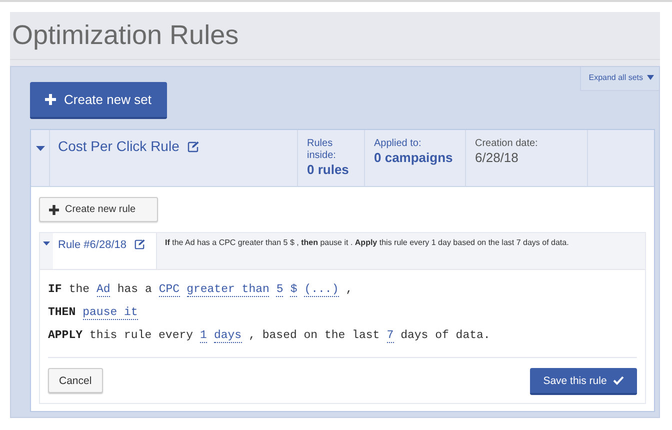 This screenshot has width=672, height=430. What do you see at coordinates (619, 79) in the screenshot?
I see `expand-all-button: Expand all sets` at bounding box center [619, 79].